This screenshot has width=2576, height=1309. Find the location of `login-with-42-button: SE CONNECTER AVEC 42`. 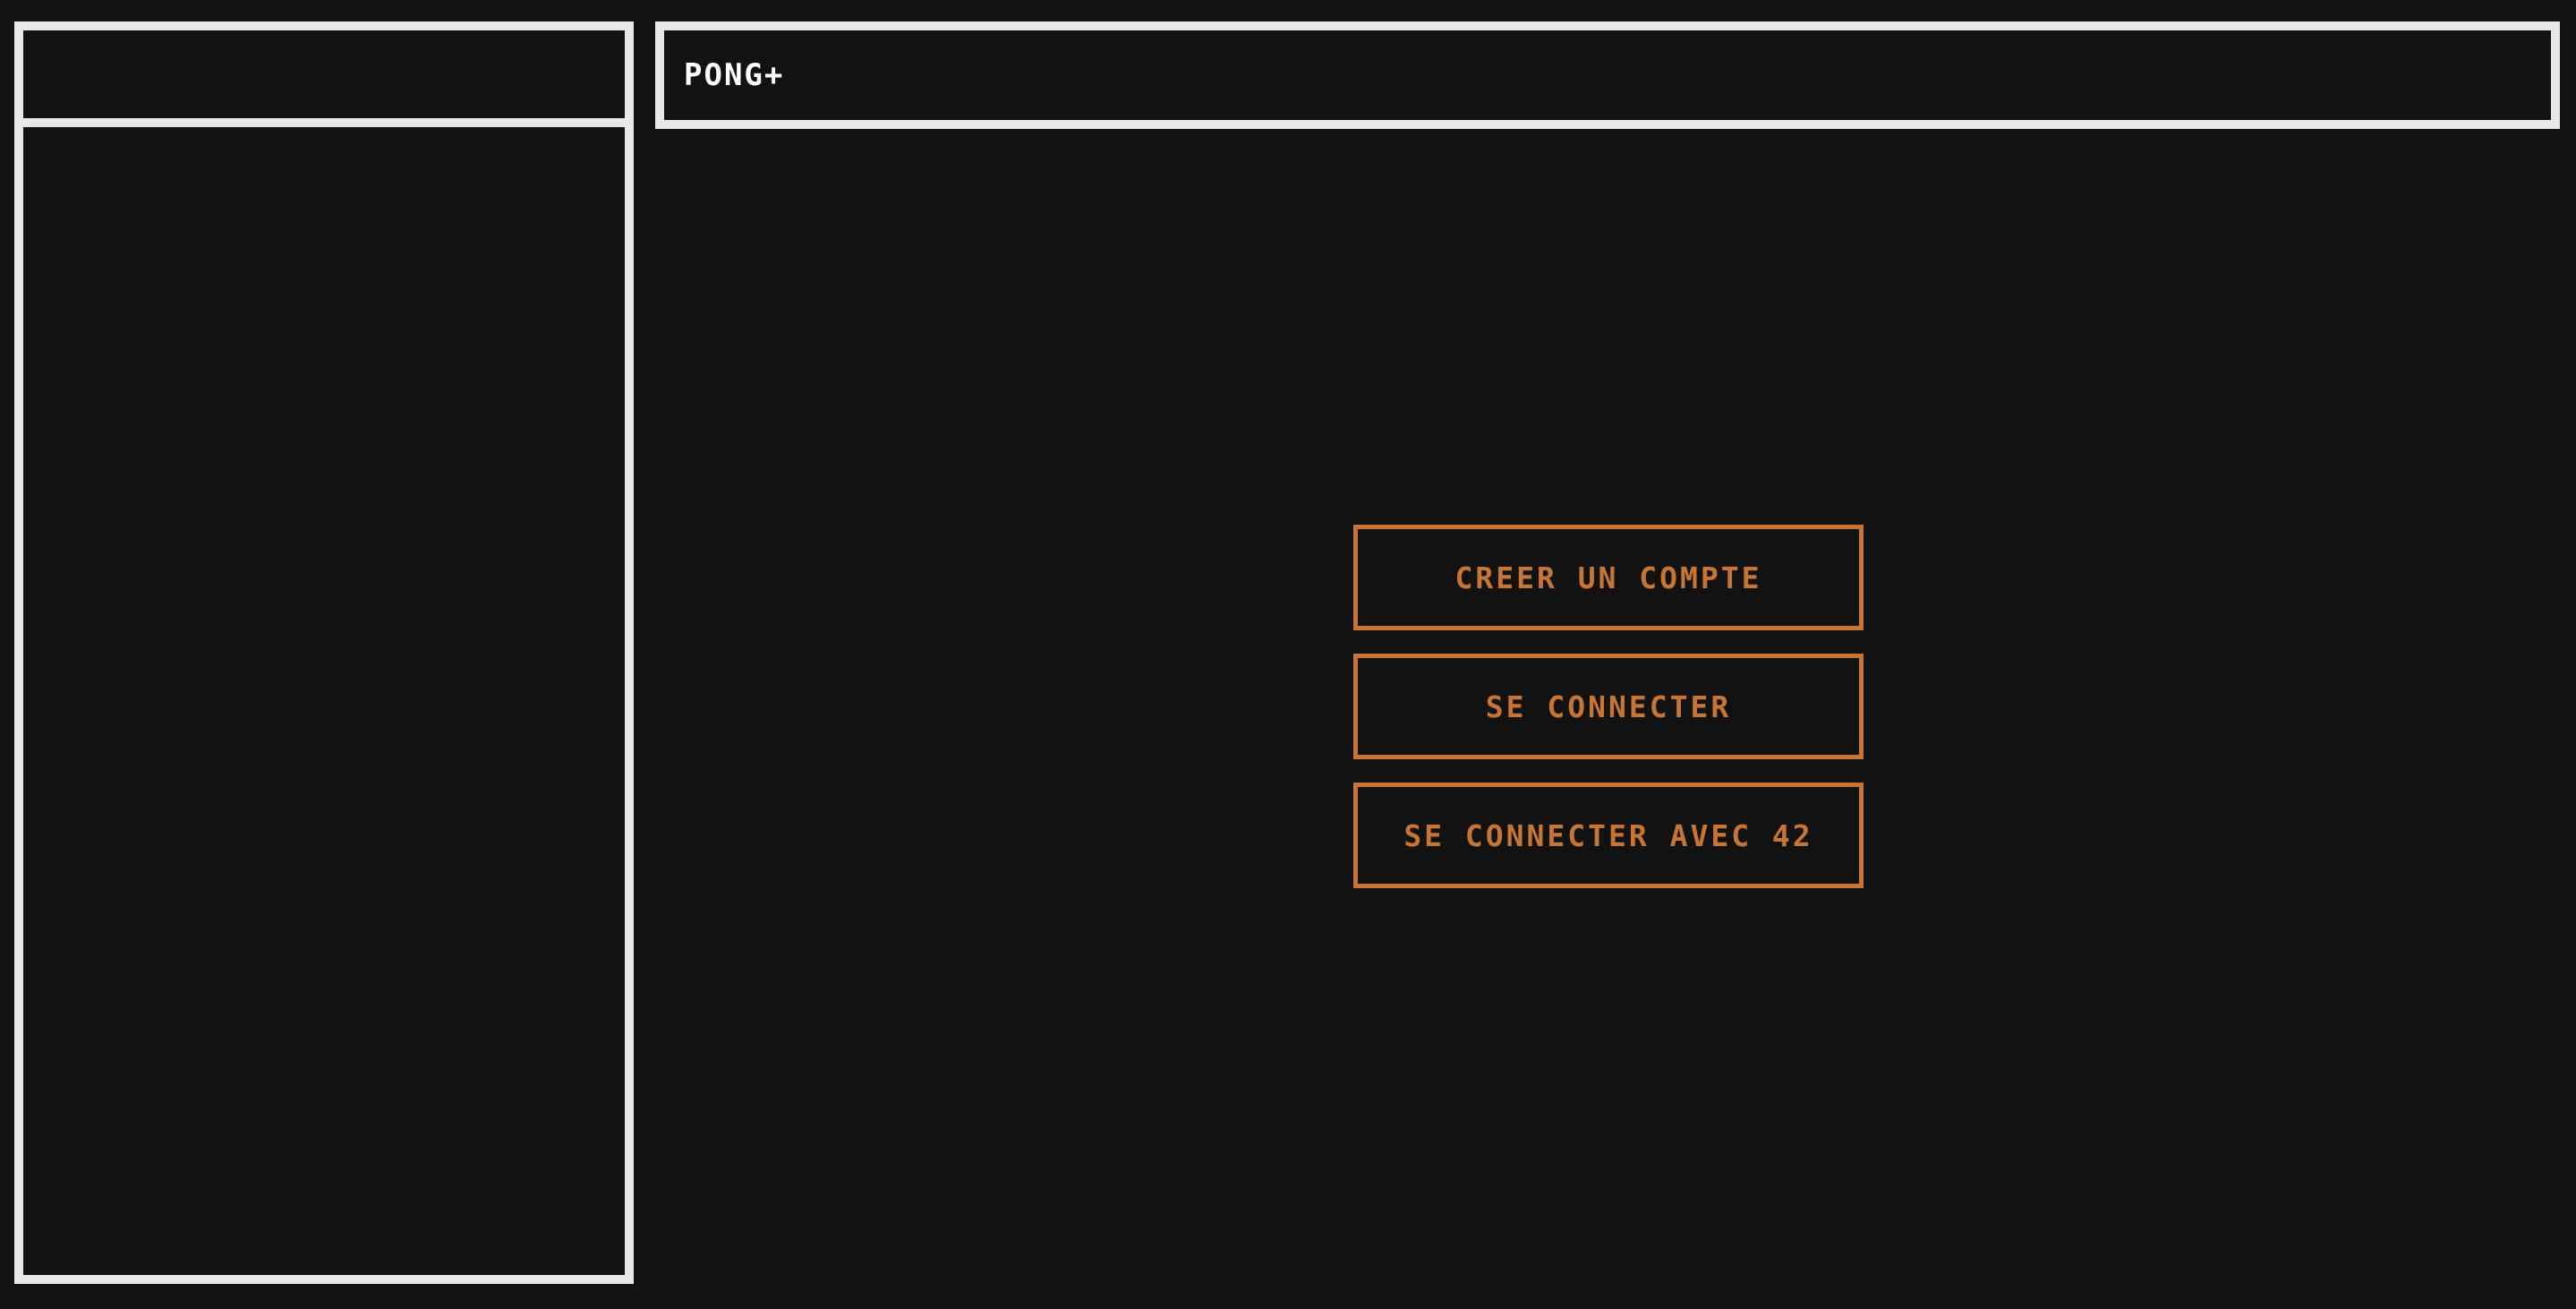

login-with-42-button: SE CONNECTER AVEC 42 is located at coordinates (1608, 835).